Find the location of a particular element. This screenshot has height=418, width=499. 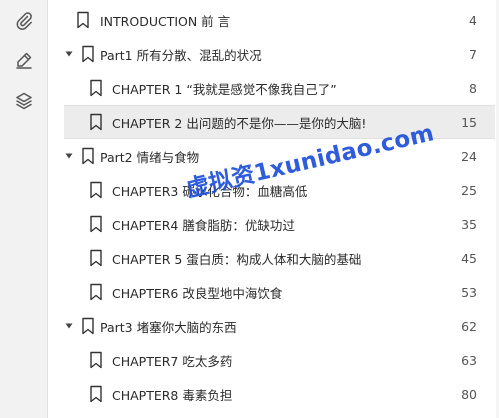

toc-chapter-row: CHAPTER 5 蛋白质：构成人体和大脑的基础 45 is located at coordinates (273, 258).